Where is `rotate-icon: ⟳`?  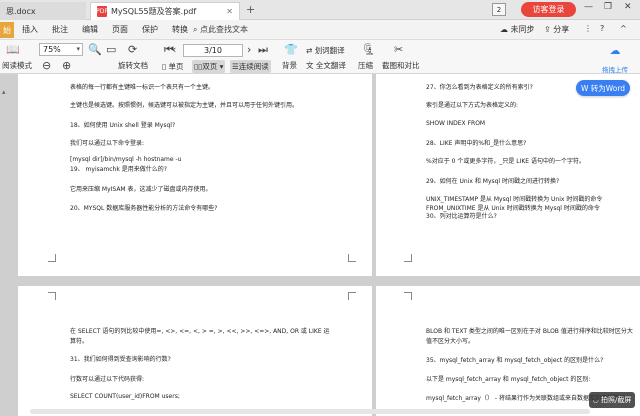
rotate-icon: ⟳ is located at coordinates (133, 49).